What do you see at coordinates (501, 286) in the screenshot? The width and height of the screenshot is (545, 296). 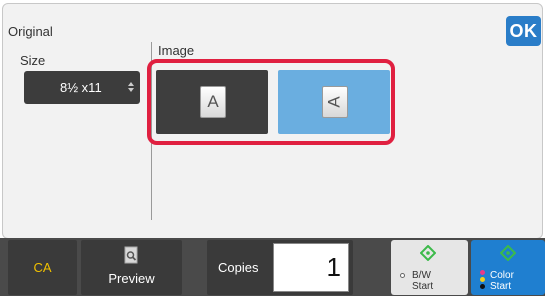 I see `color-start-line2: Start` at bounding box center [501, 286].